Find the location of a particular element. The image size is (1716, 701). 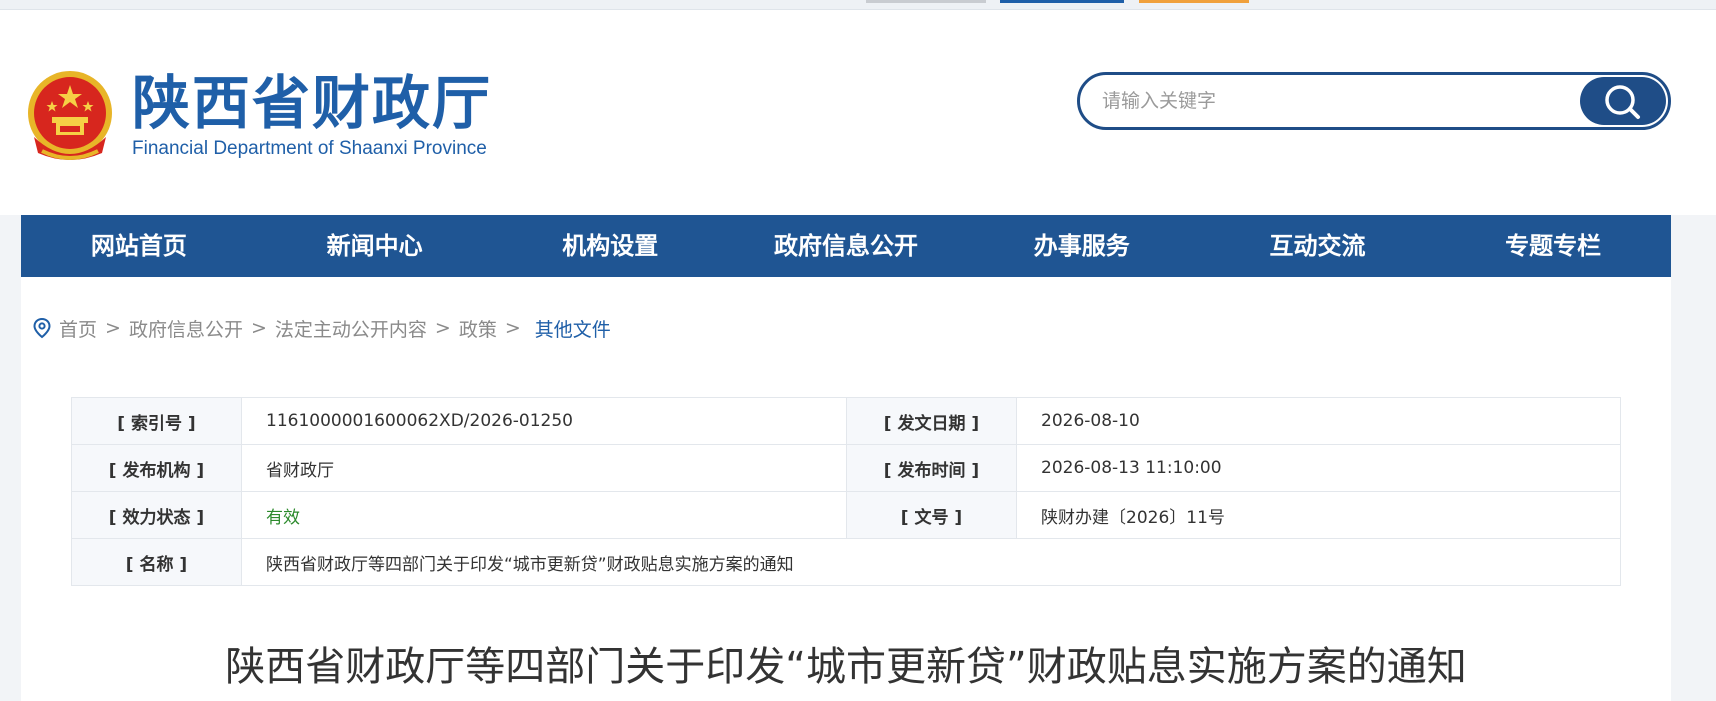

breadcrumb-statutory: 法定主动公开内容 is located at coordinates (351, 328).